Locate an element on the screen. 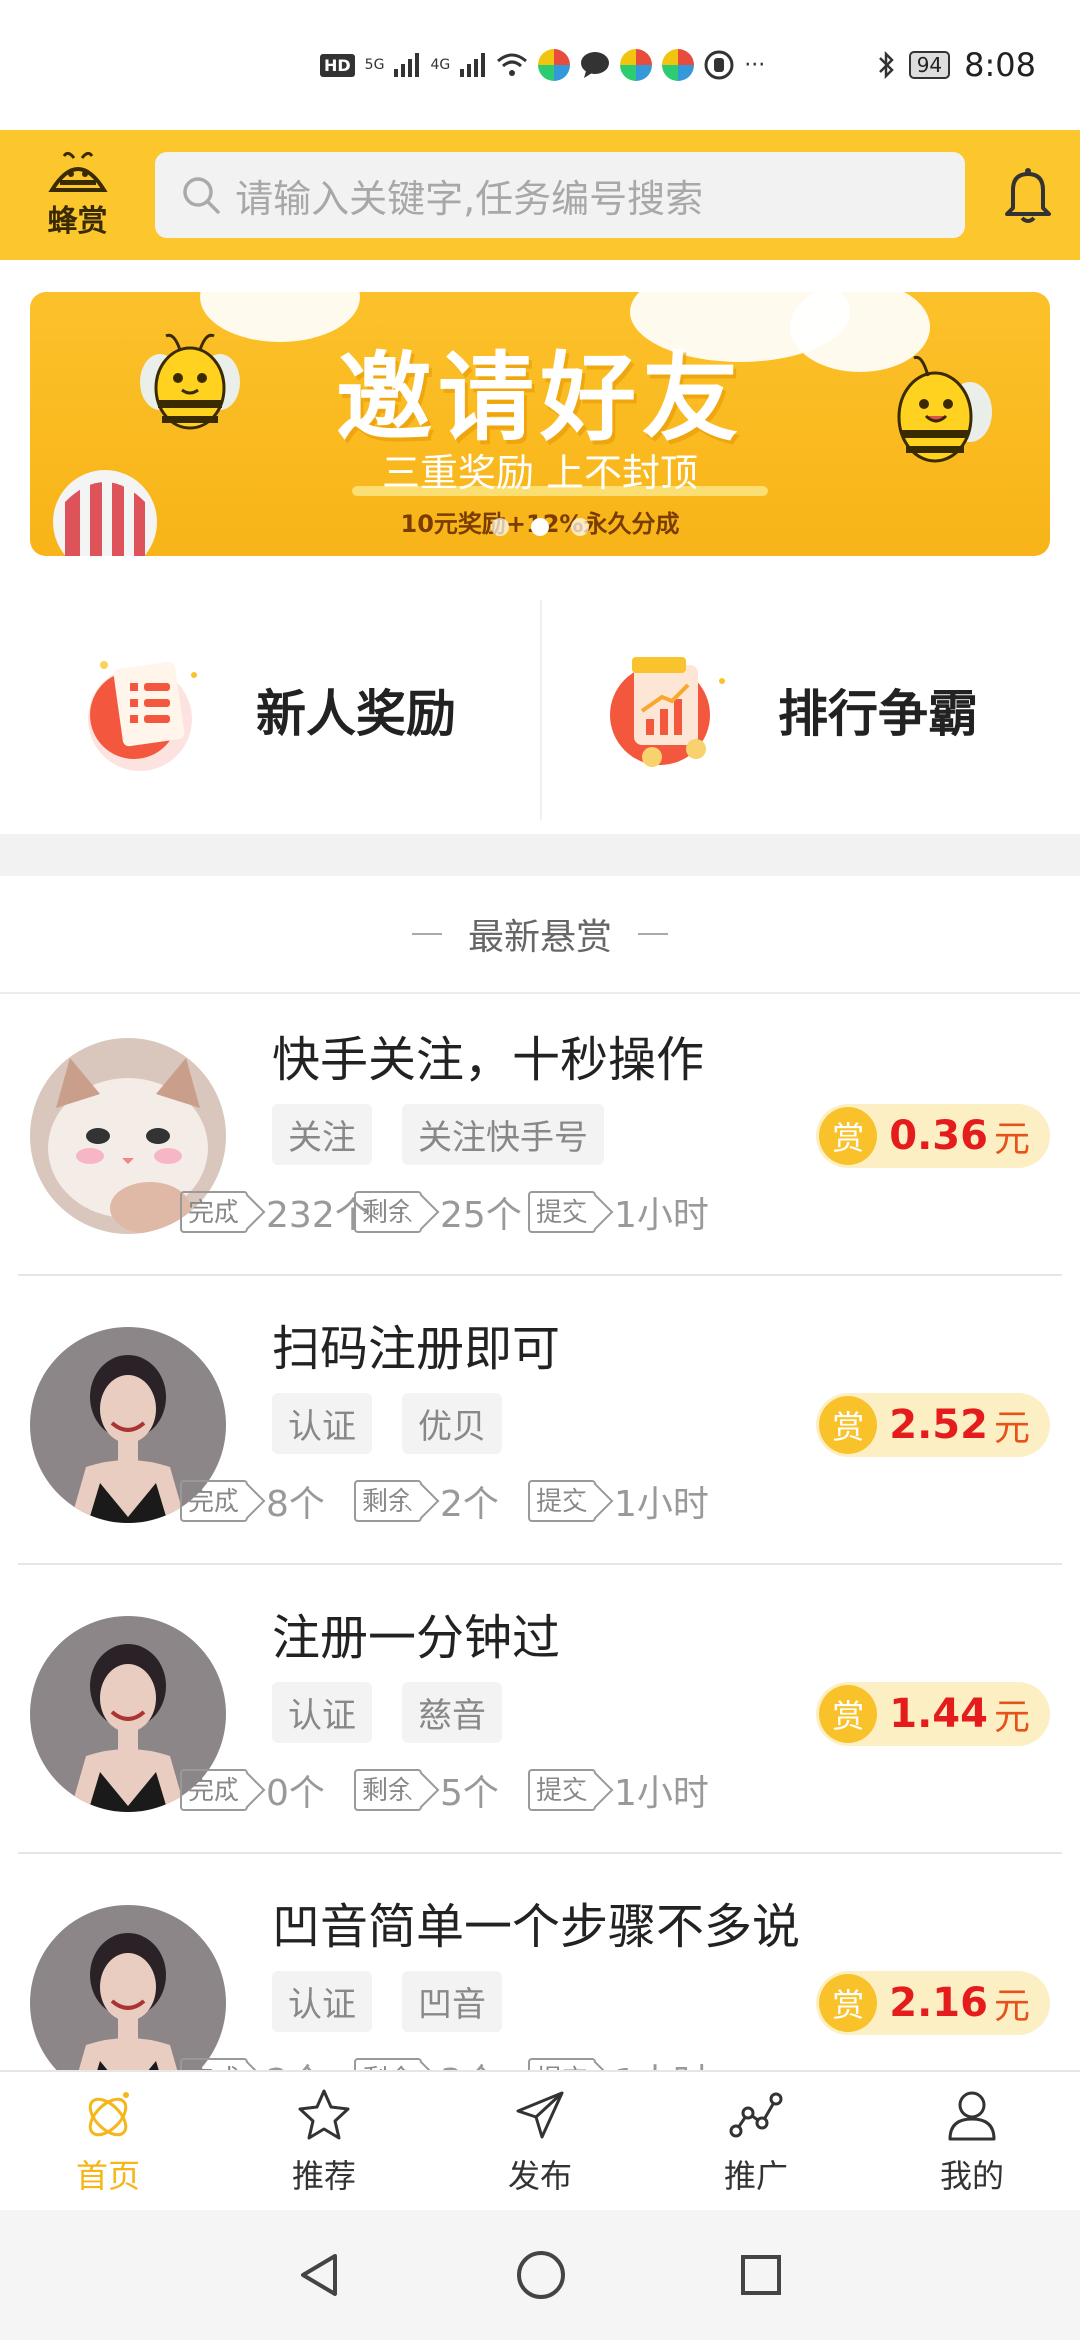 This screenshot has width=1080, height=2340. ranking-icon is located at coordinates (667, 712).